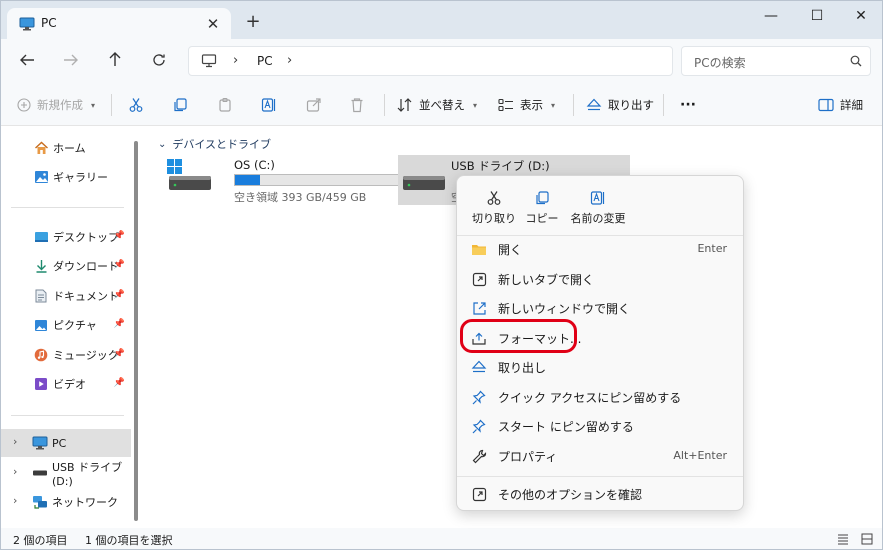 Image resolution: width=883 pixels, height=550 pixels. Describe the element at coordinates (269, 105) in the screenshot. I see `rename-button` at that location.